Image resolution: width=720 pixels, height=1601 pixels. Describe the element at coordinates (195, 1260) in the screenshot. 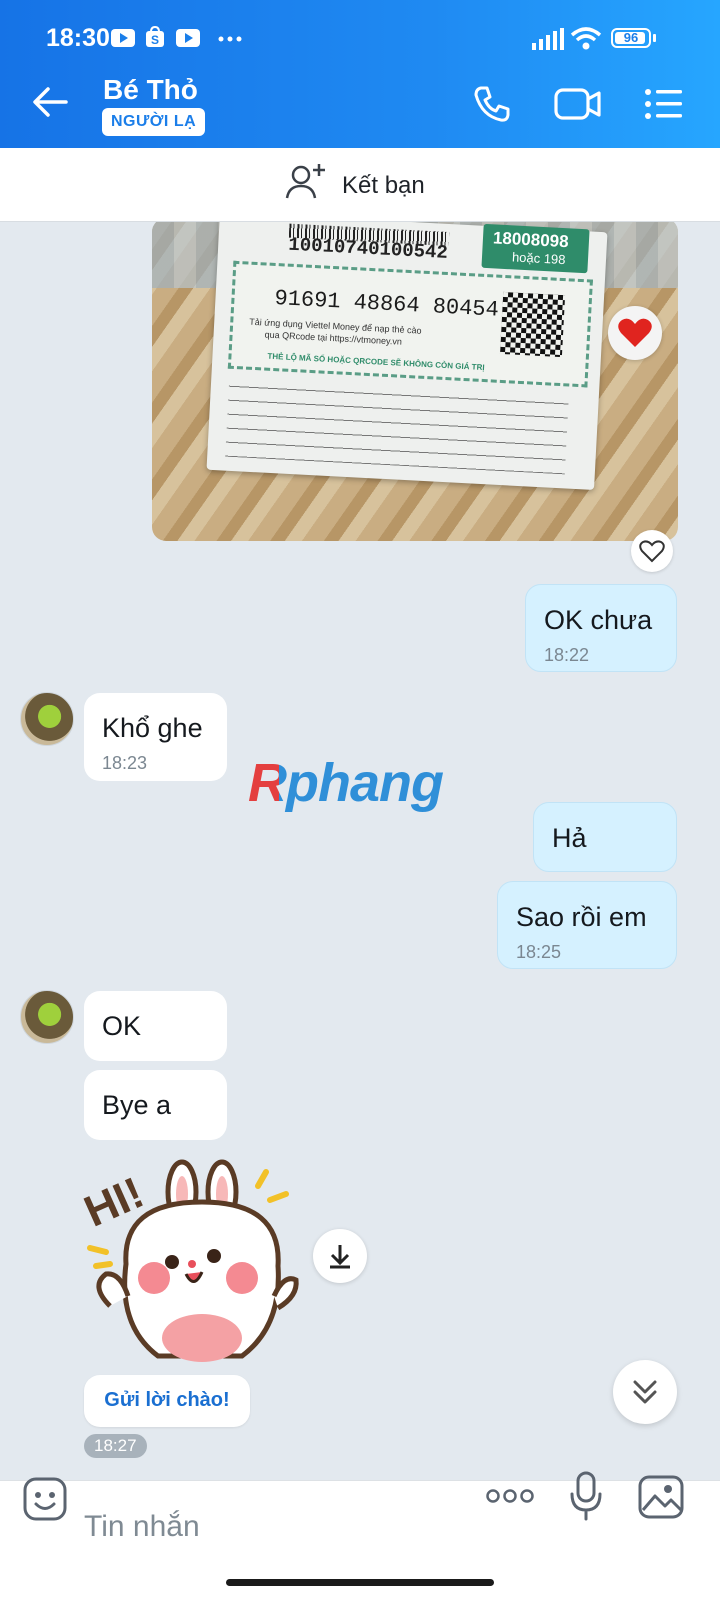

I see `bunny-sticker: HI!` at that location.